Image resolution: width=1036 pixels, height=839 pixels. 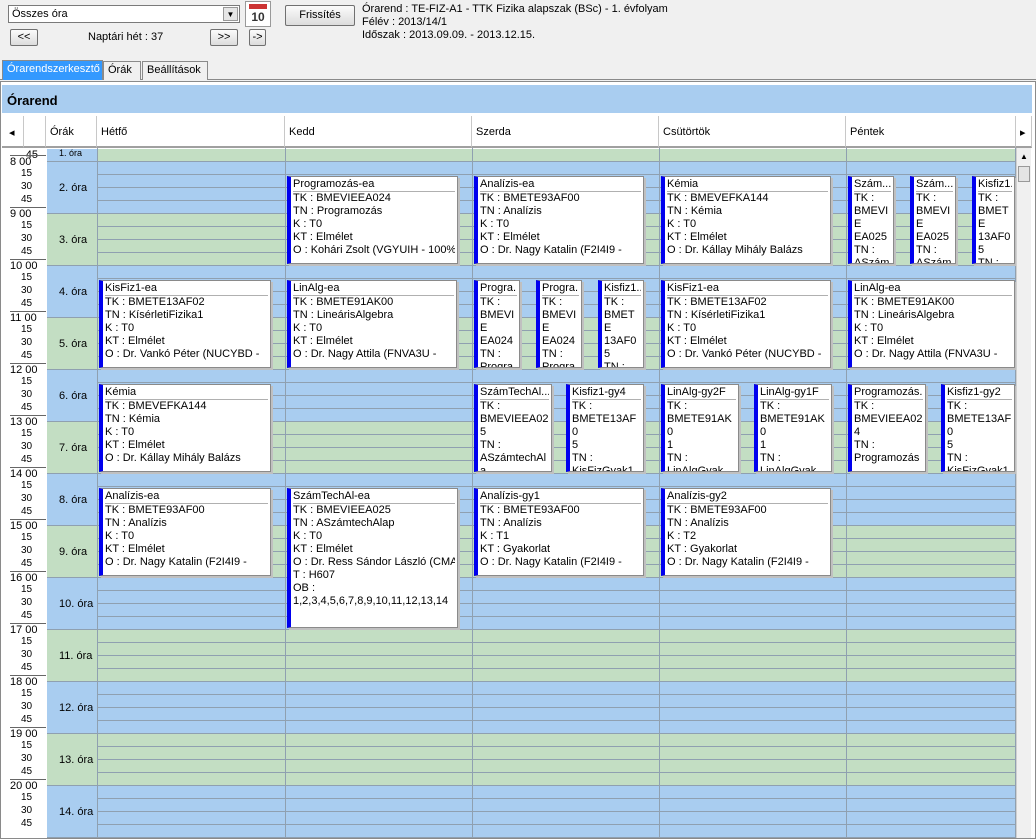 I want to click on day-header-thursday: Csütörtök, so click(x=752, y=132).